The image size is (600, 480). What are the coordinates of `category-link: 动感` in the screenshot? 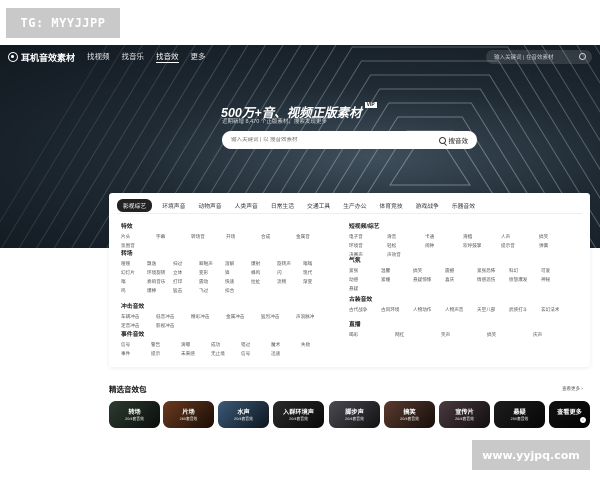 It's located at (365, 280).